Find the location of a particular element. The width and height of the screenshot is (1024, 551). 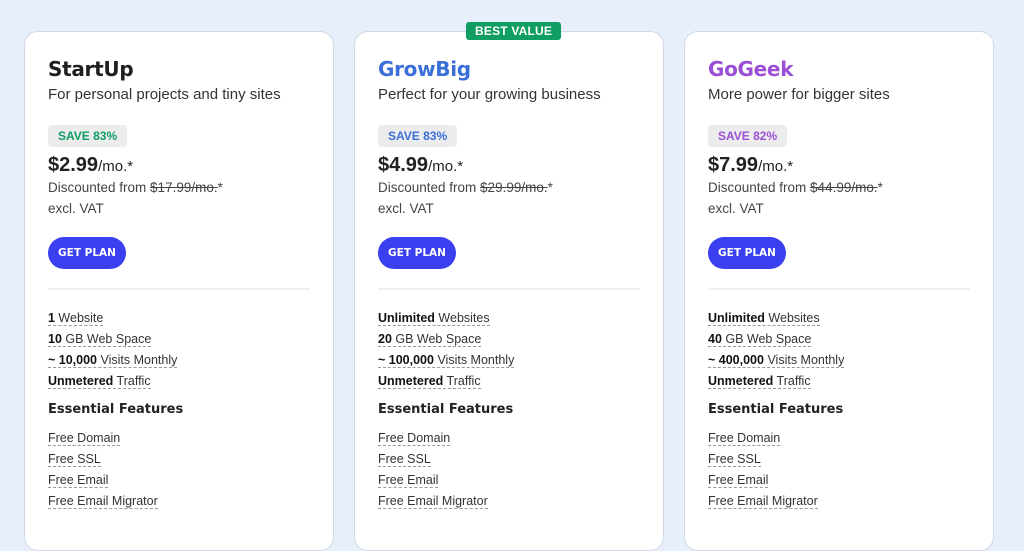

discount-text: Discounted from $17.99/mo.* is located at coordinates (135, 187).